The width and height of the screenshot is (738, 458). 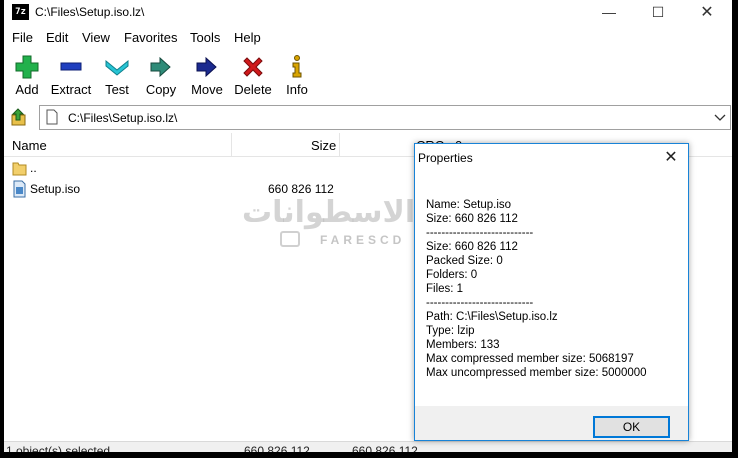 I want to click on window-frame-edge, so click(x=735, y=229).